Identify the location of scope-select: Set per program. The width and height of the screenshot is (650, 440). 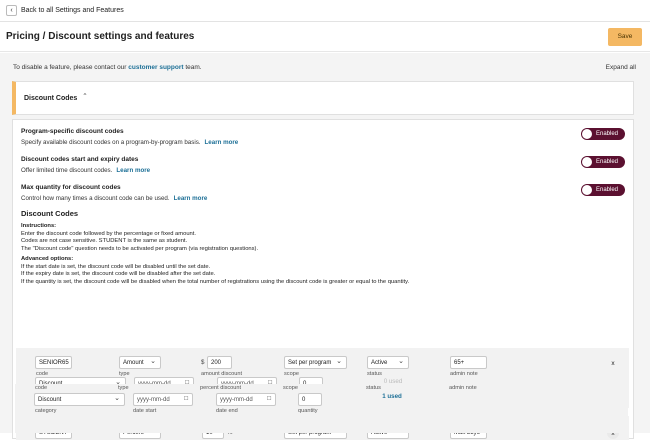
(315, 362).